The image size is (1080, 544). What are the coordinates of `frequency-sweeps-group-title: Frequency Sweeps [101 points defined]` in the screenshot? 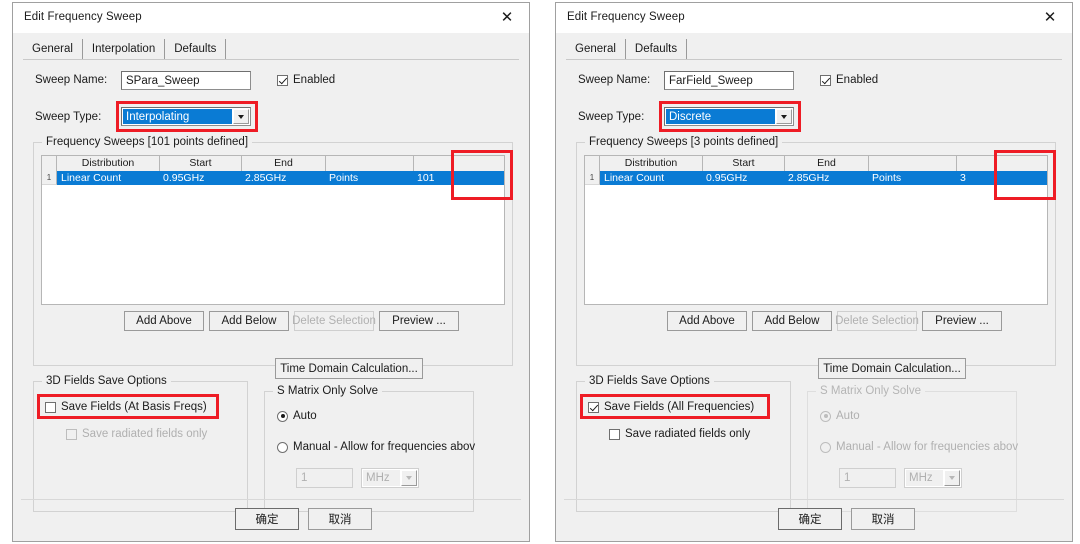 It's located at (147, 142).